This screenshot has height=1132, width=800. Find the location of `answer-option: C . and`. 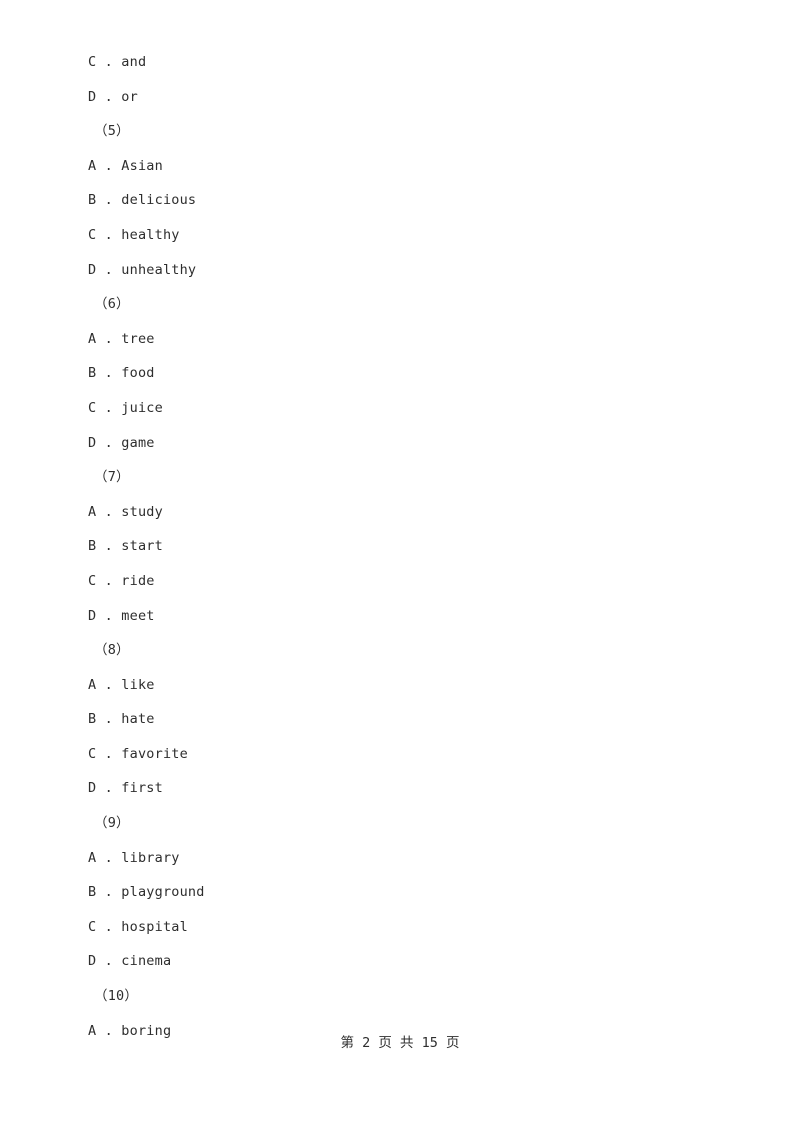

answer-option: C . and is located at coordinates (117, 62).